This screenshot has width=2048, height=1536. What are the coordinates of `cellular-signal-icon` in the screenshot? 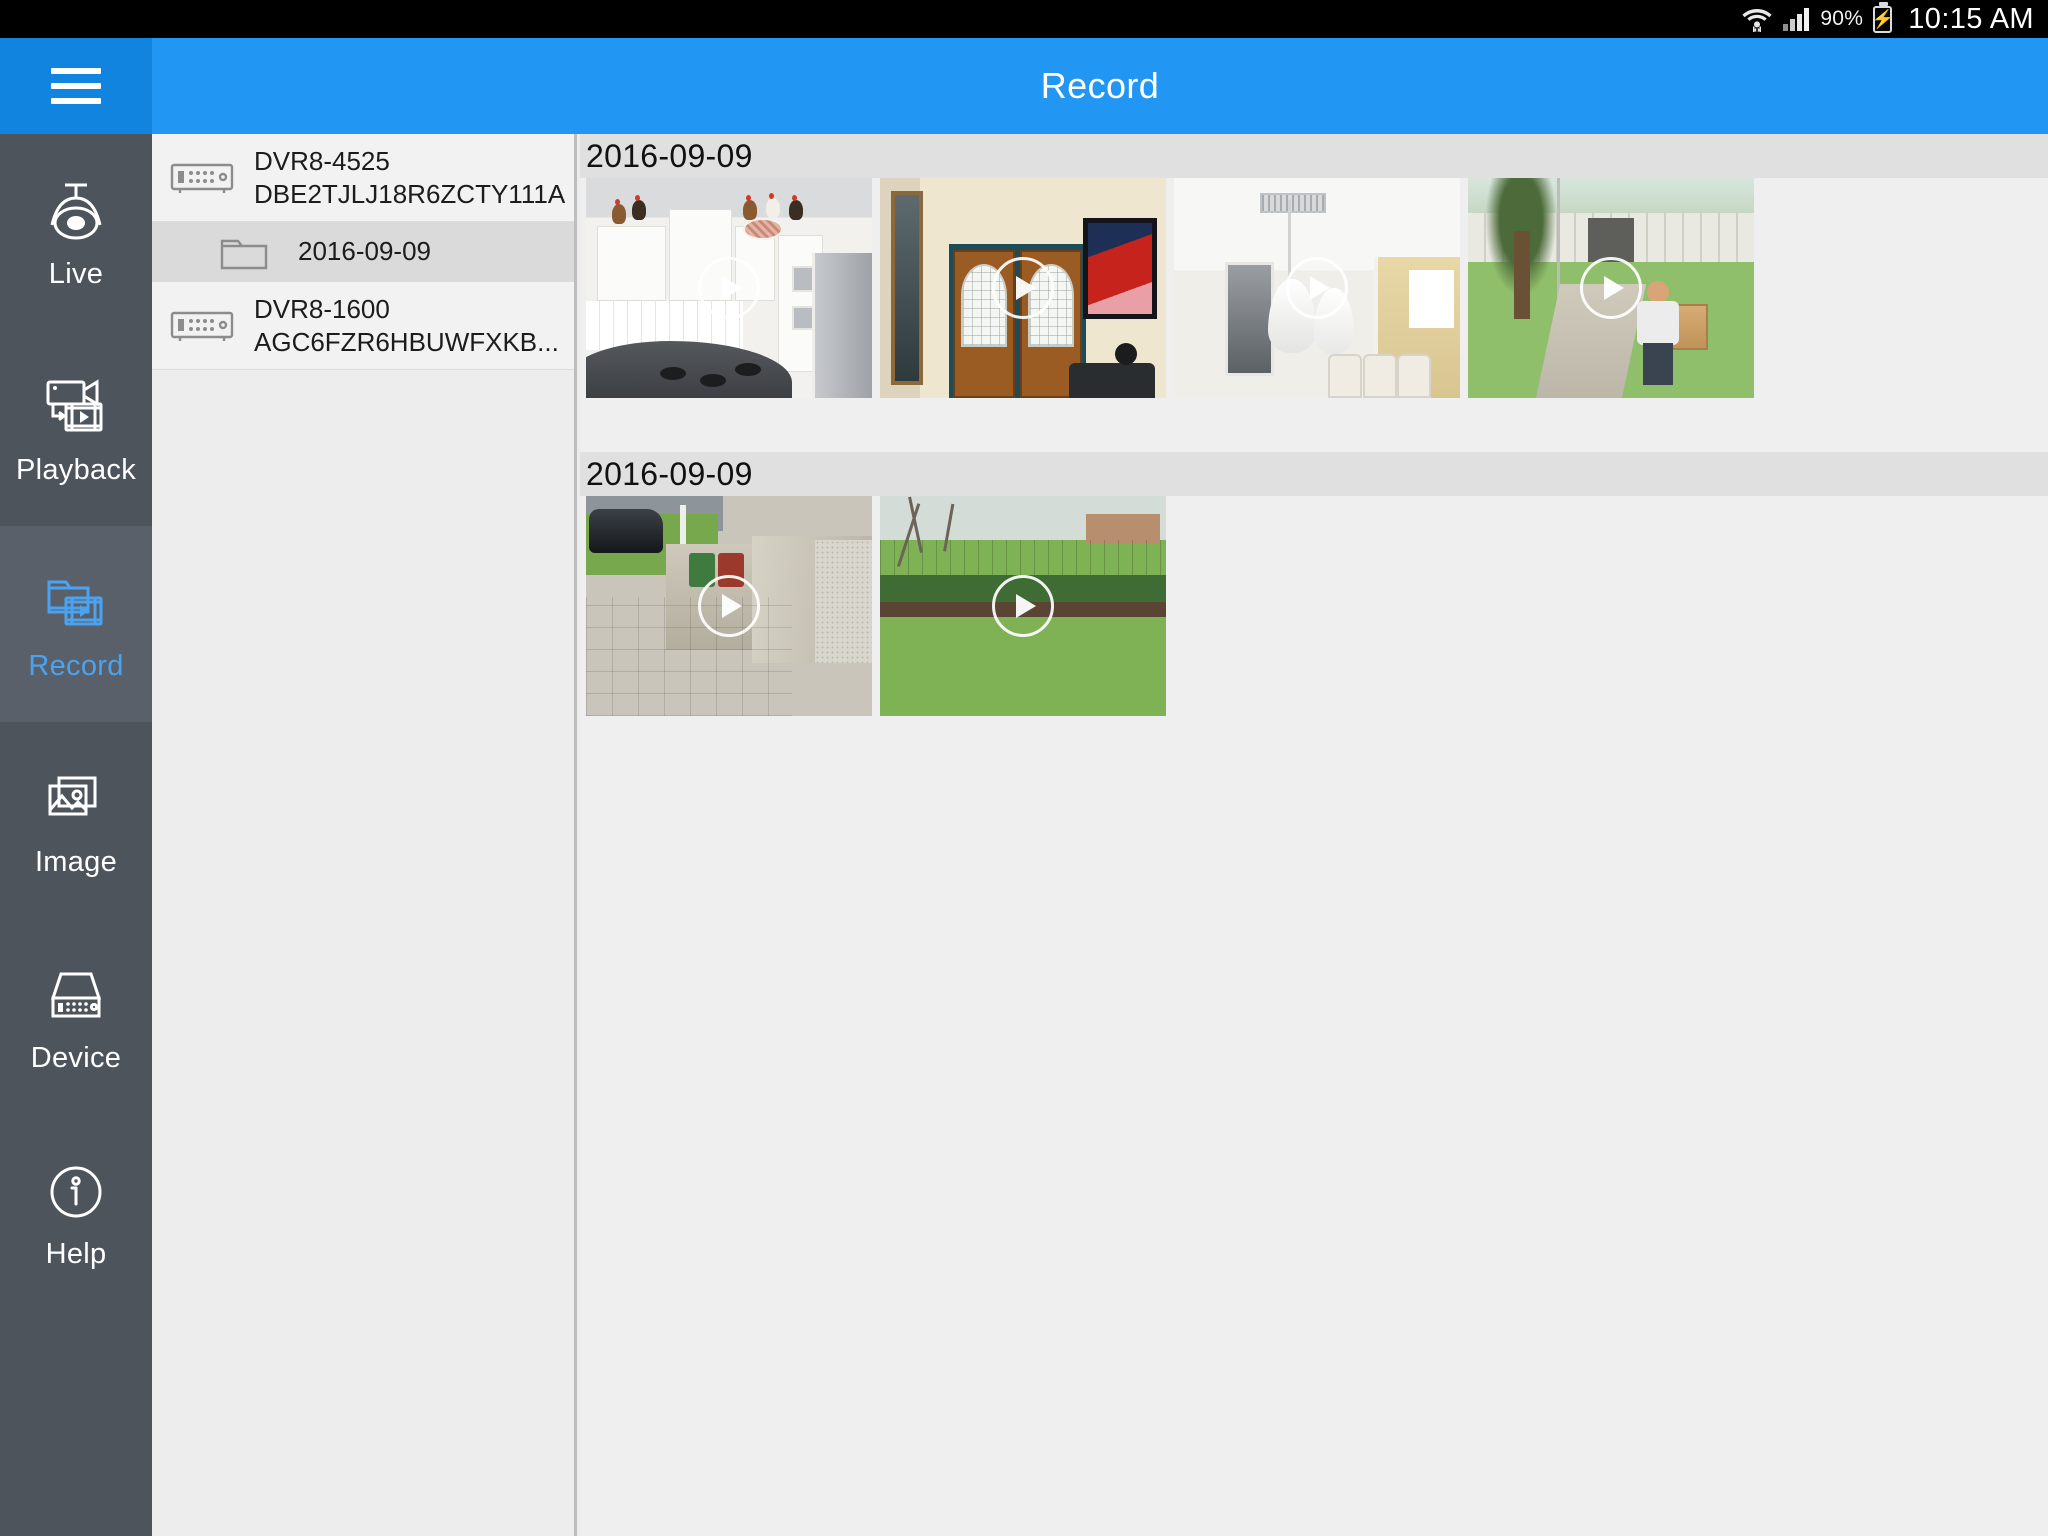 It's located at (1796, 19).